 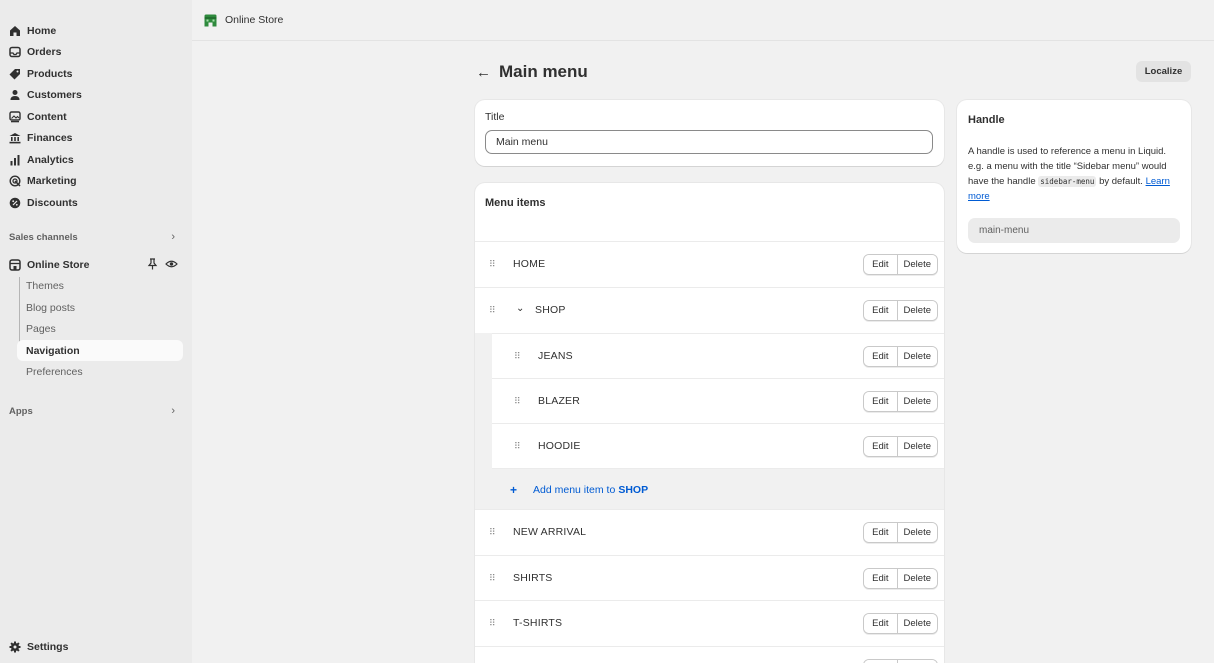 What do you see at coordinates (53, 351) in the screenshot?
I see `sidebar-subitem-label: Navigation` at bounding box center [53, 351].